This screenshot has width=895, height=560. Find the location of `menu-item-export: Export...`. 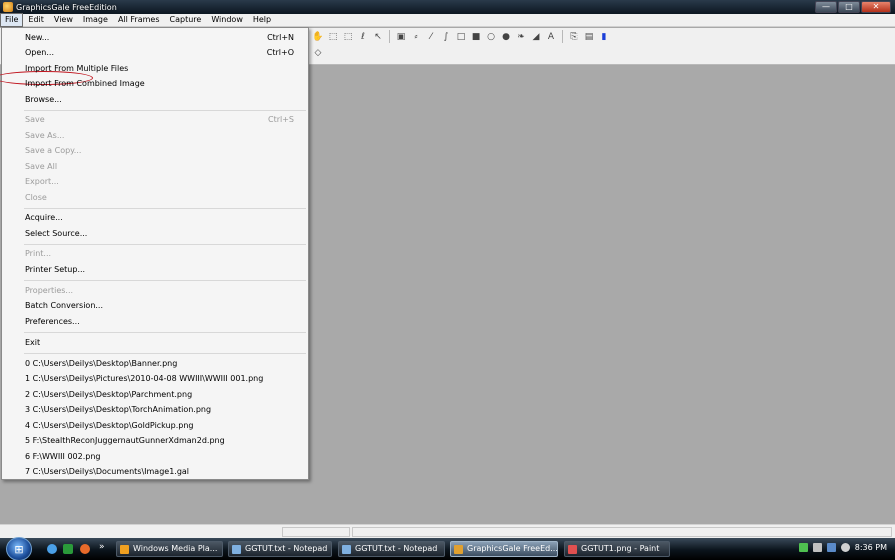

menu-item-export: Export... is located at coordinates (42, 181).